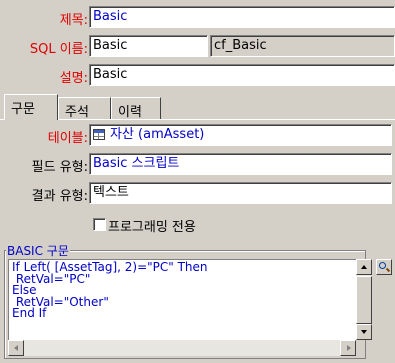 The width and height of the screenshot is (395, 363). What do you see at coordinates (59, 196) in the screenshot?
I see `result-type-label: 결과 유형:` at bounding box center [59, 196].